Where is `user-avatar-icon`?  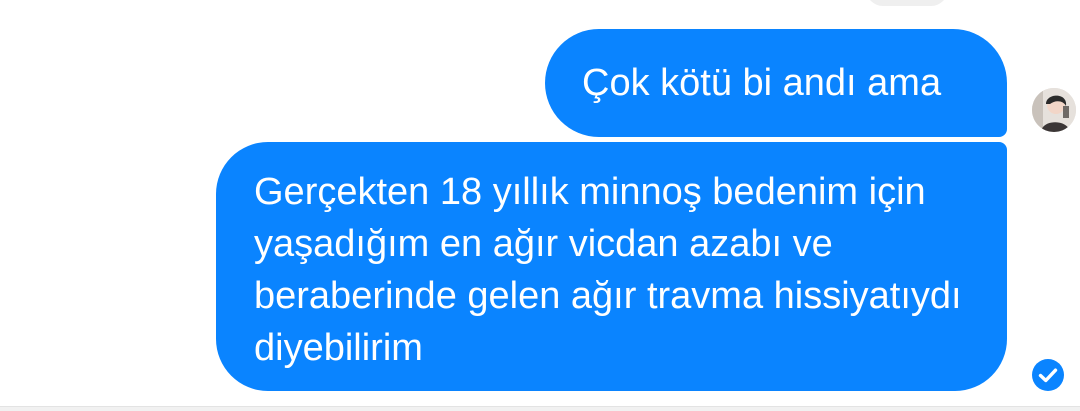 user-avatar-icon is located at coordinates (1054, 110).